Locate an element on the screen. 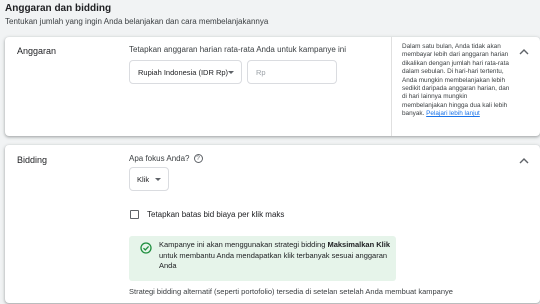  currency-select: Rupiah Indonesia (IDR Rp) is located at coordinates (185, 72).